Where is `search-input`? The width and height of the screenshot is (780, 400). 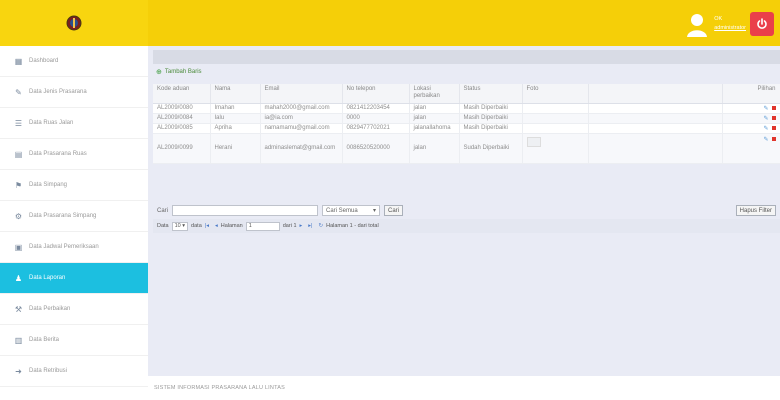 search-input is located at coordinates (245, 210).